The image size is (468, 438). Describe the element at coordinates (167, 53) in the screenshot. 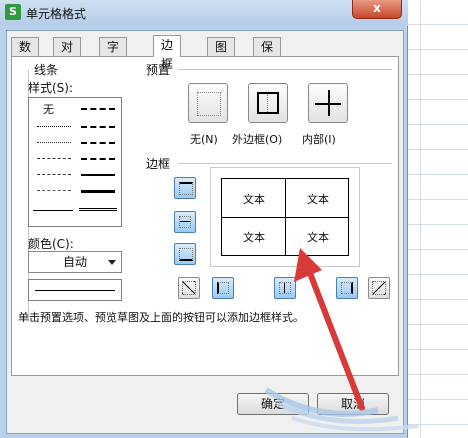

I see `tab-border: 边框` at that location.